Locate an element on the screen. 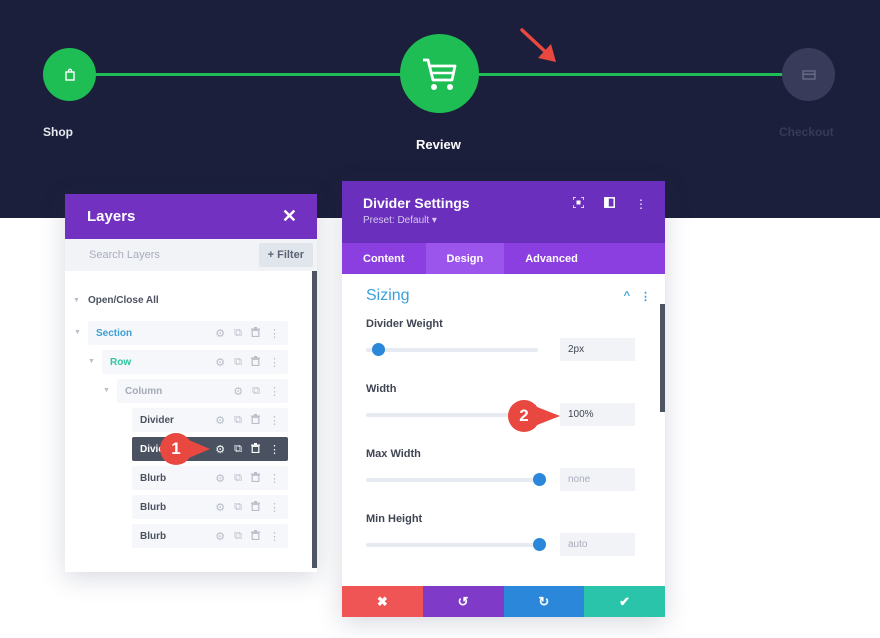 The image size is (880, 638). cart-icon is located at coordinates (439, 74).